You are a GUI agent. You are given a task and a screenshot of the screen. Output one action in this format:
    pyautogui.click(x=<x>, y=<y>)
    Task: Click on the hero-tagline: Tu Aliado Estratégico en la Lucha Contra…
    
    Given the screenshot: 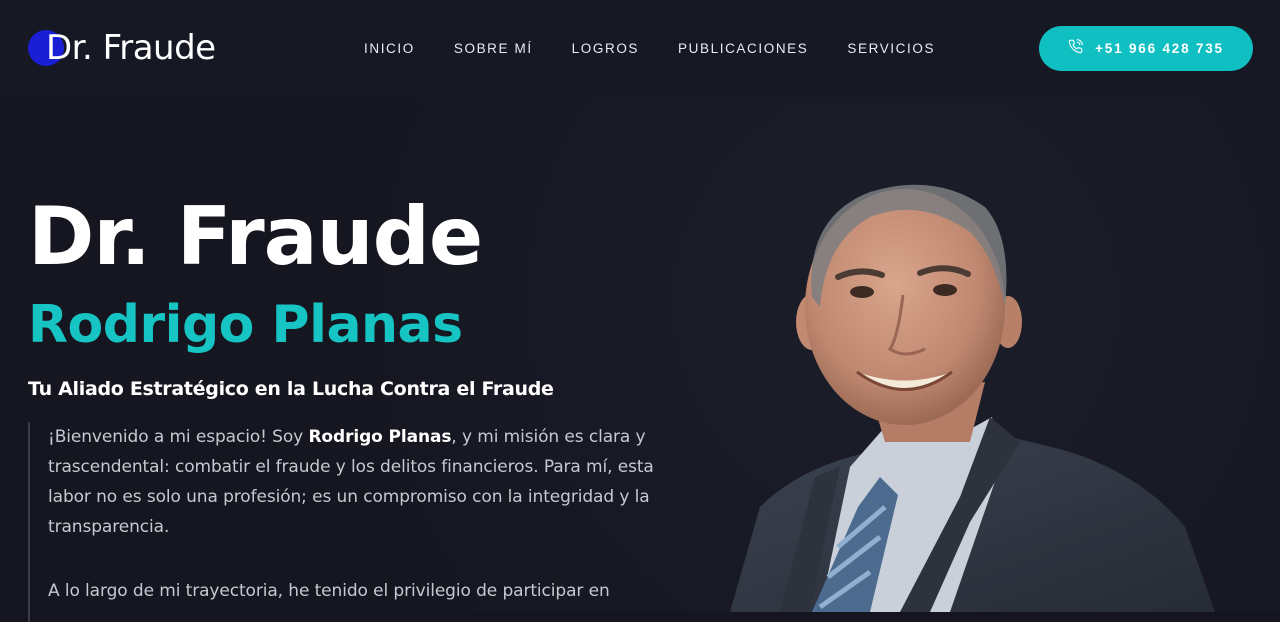 What is the action you would take?
    pyautogui.click(x=291, y=389)
    